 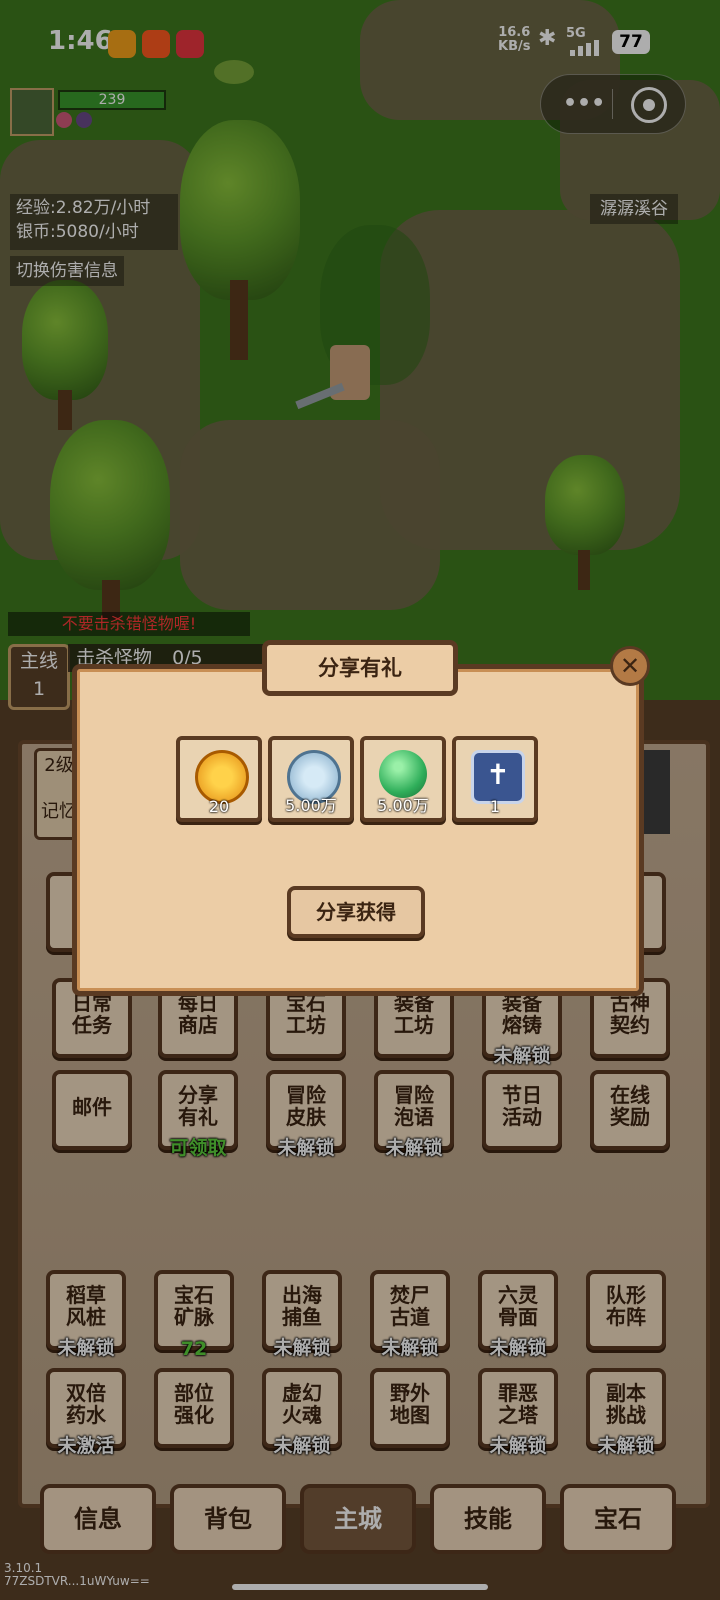 I want to click on green-orb-icon, so click(x=403, y=774).